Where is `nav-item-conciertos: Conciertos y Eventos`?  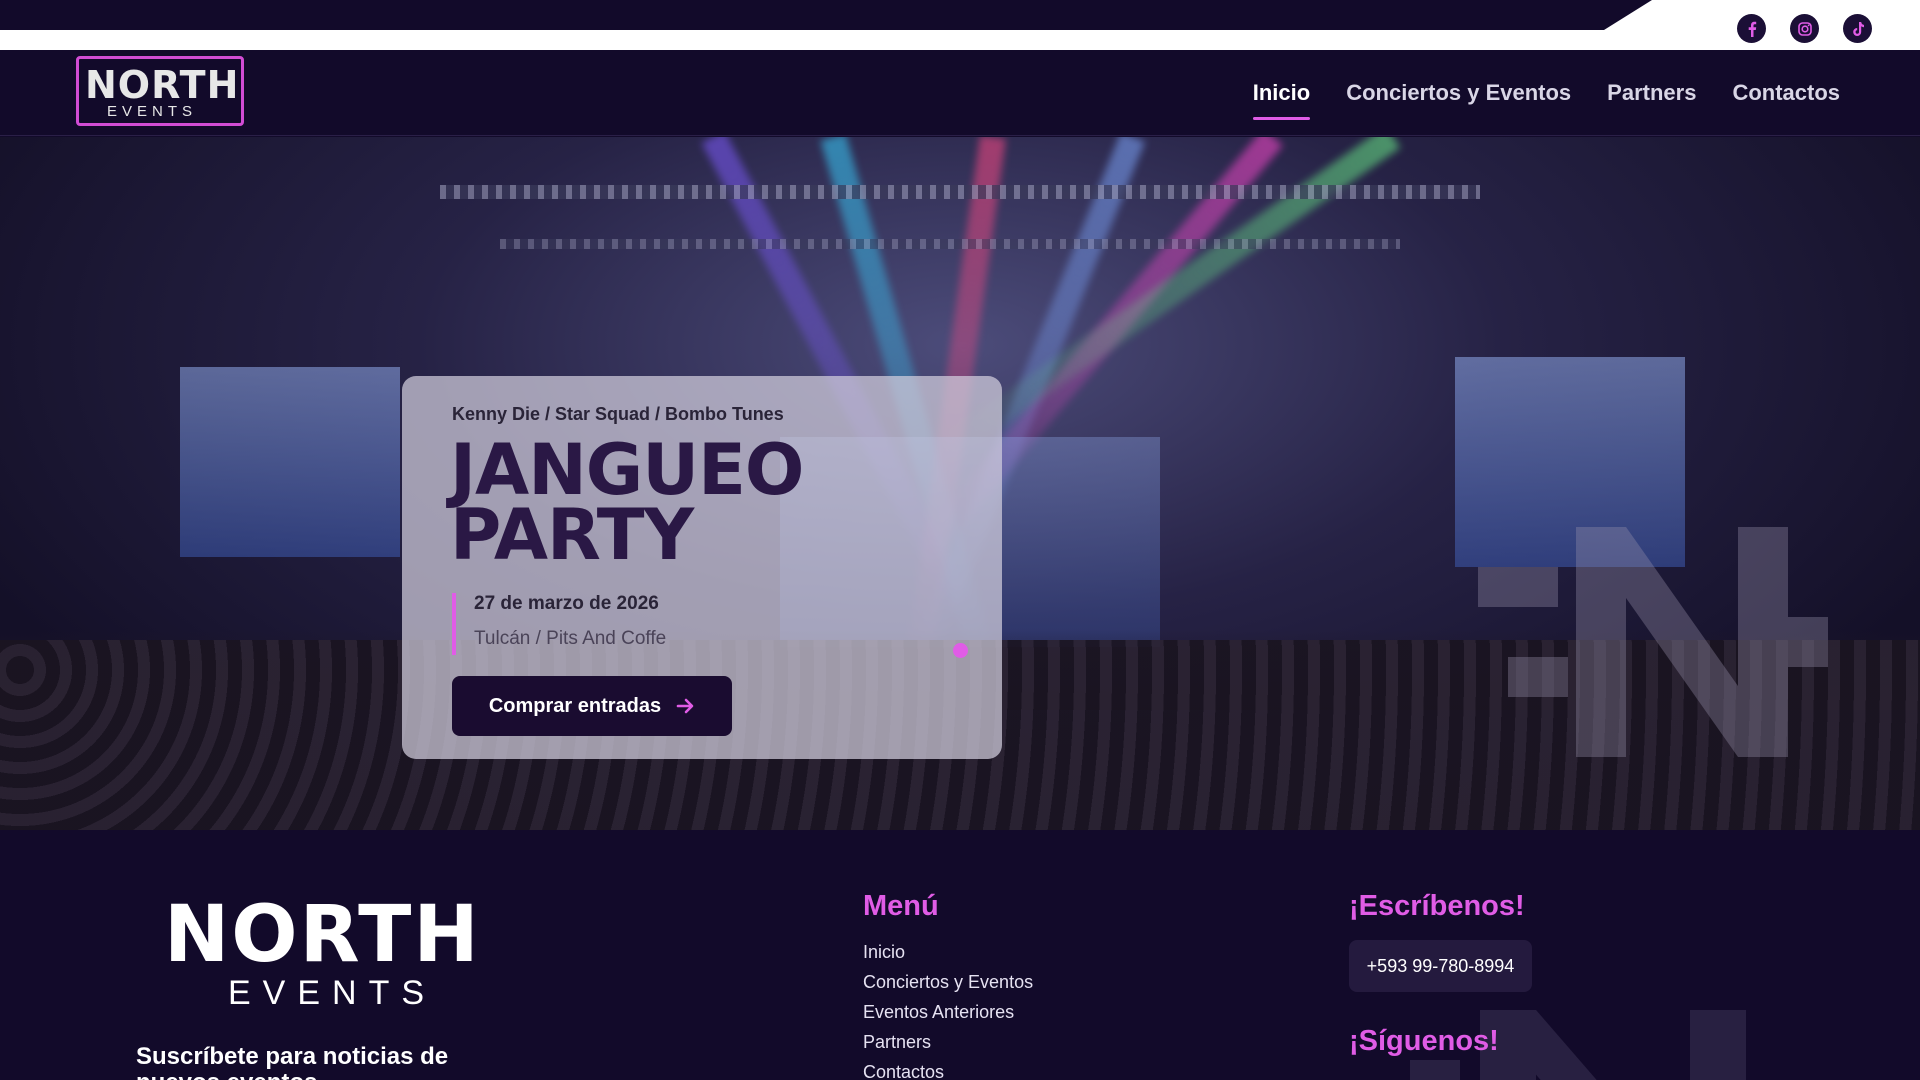
nav-item-conciertos: Conciertos y Eventos is located at coordinates (1458, 100).